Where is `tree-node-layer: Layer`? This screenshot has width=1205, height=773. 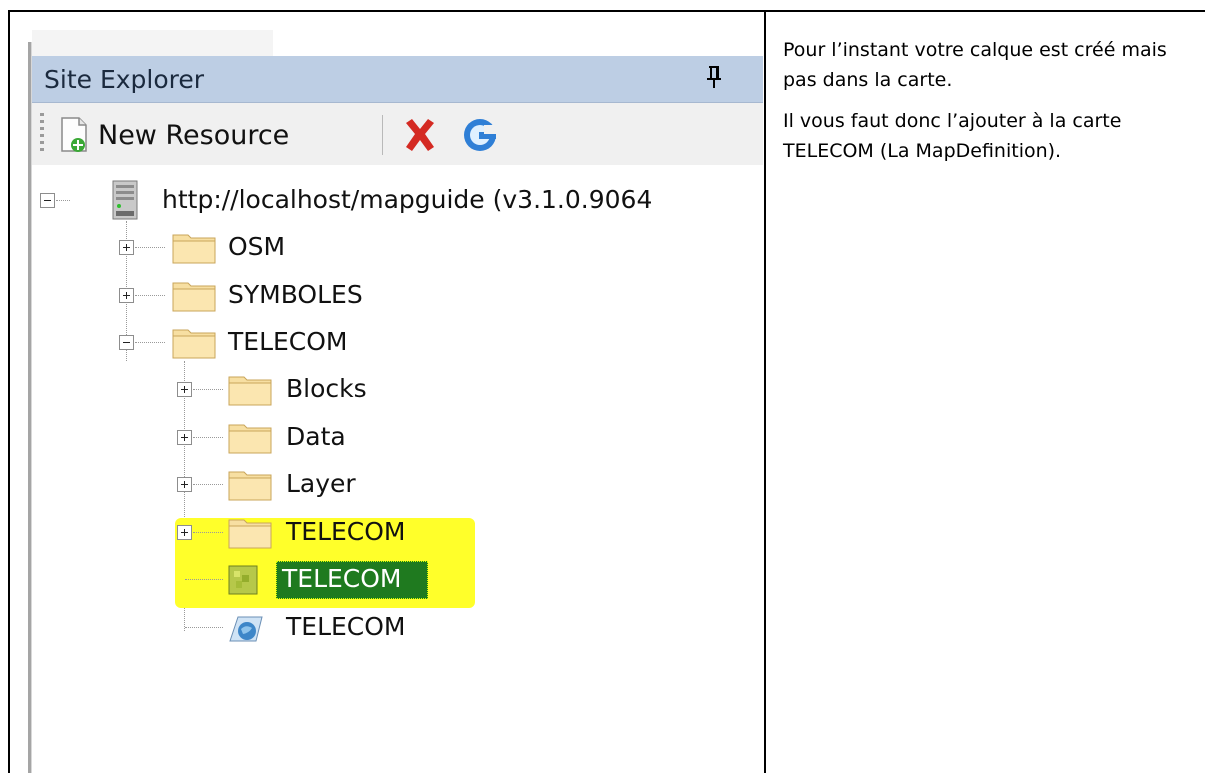 tree-node-layer: Layer is located at coordinates (397, 484).